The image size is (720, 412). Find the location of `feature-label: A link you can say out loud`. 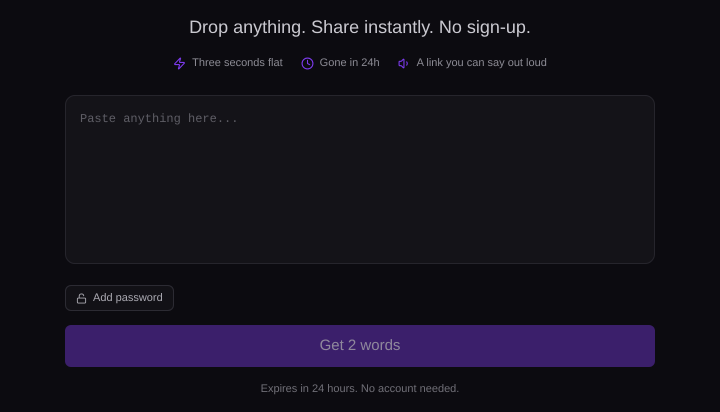

feature-label: A link you can say out loud is located at coordinates (481, 63).